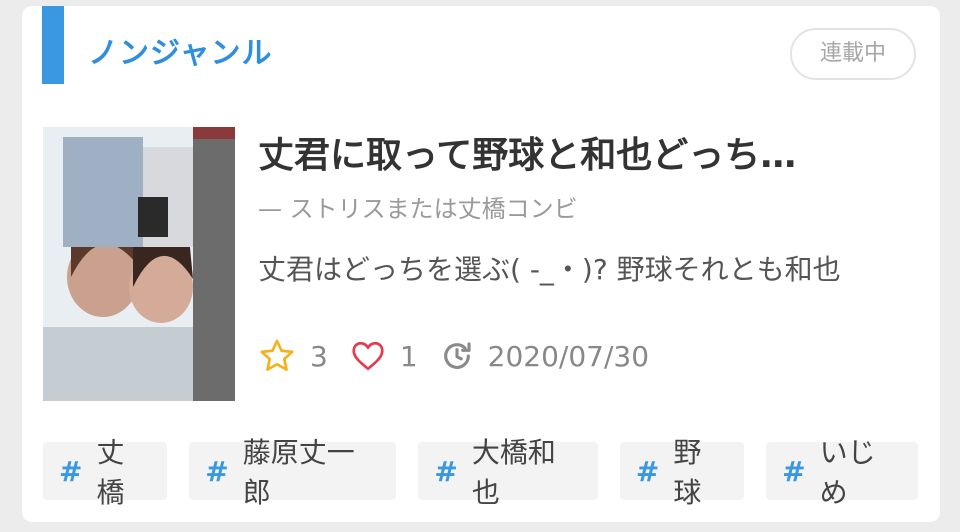  I want to click on star-icon, so click(277, 355).